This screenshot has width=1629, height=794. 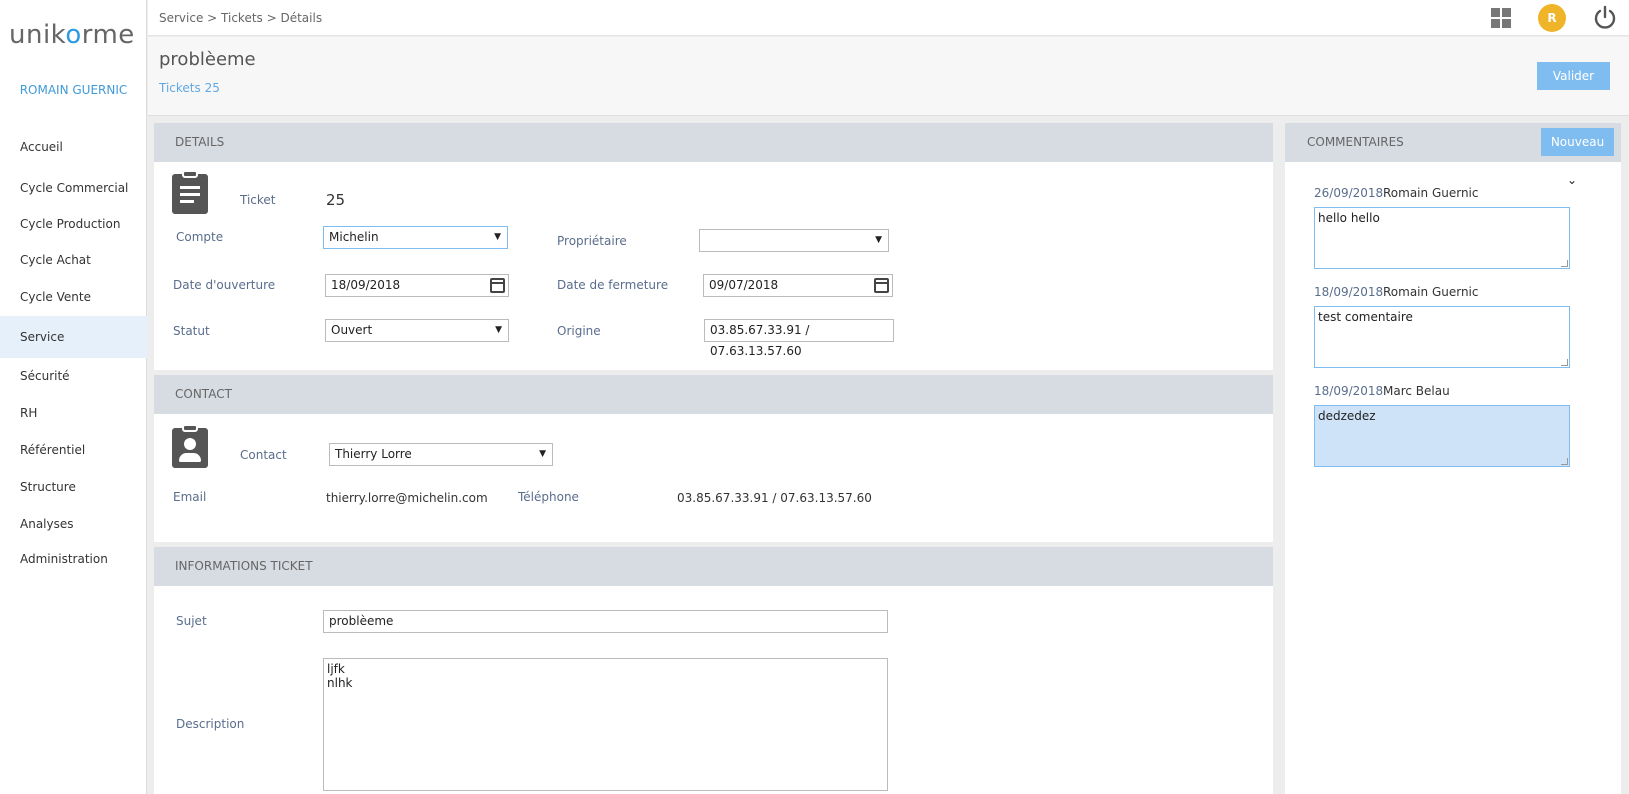 What do you see at coordinates (579, 331) in the screenshot?
I see `origine-label: Origine` at bounding box center [579, 331].